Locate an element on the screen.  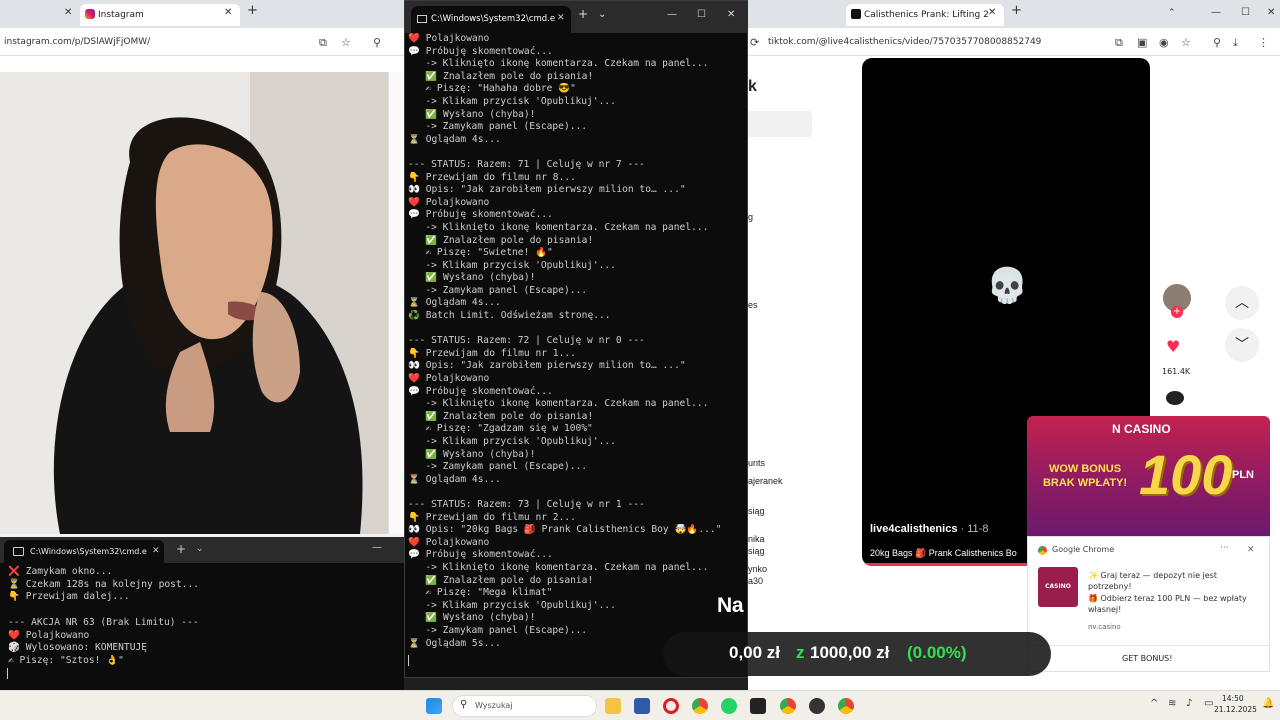
get-bonus-button: GET BONUS! is located at coordinates (1147, 658).